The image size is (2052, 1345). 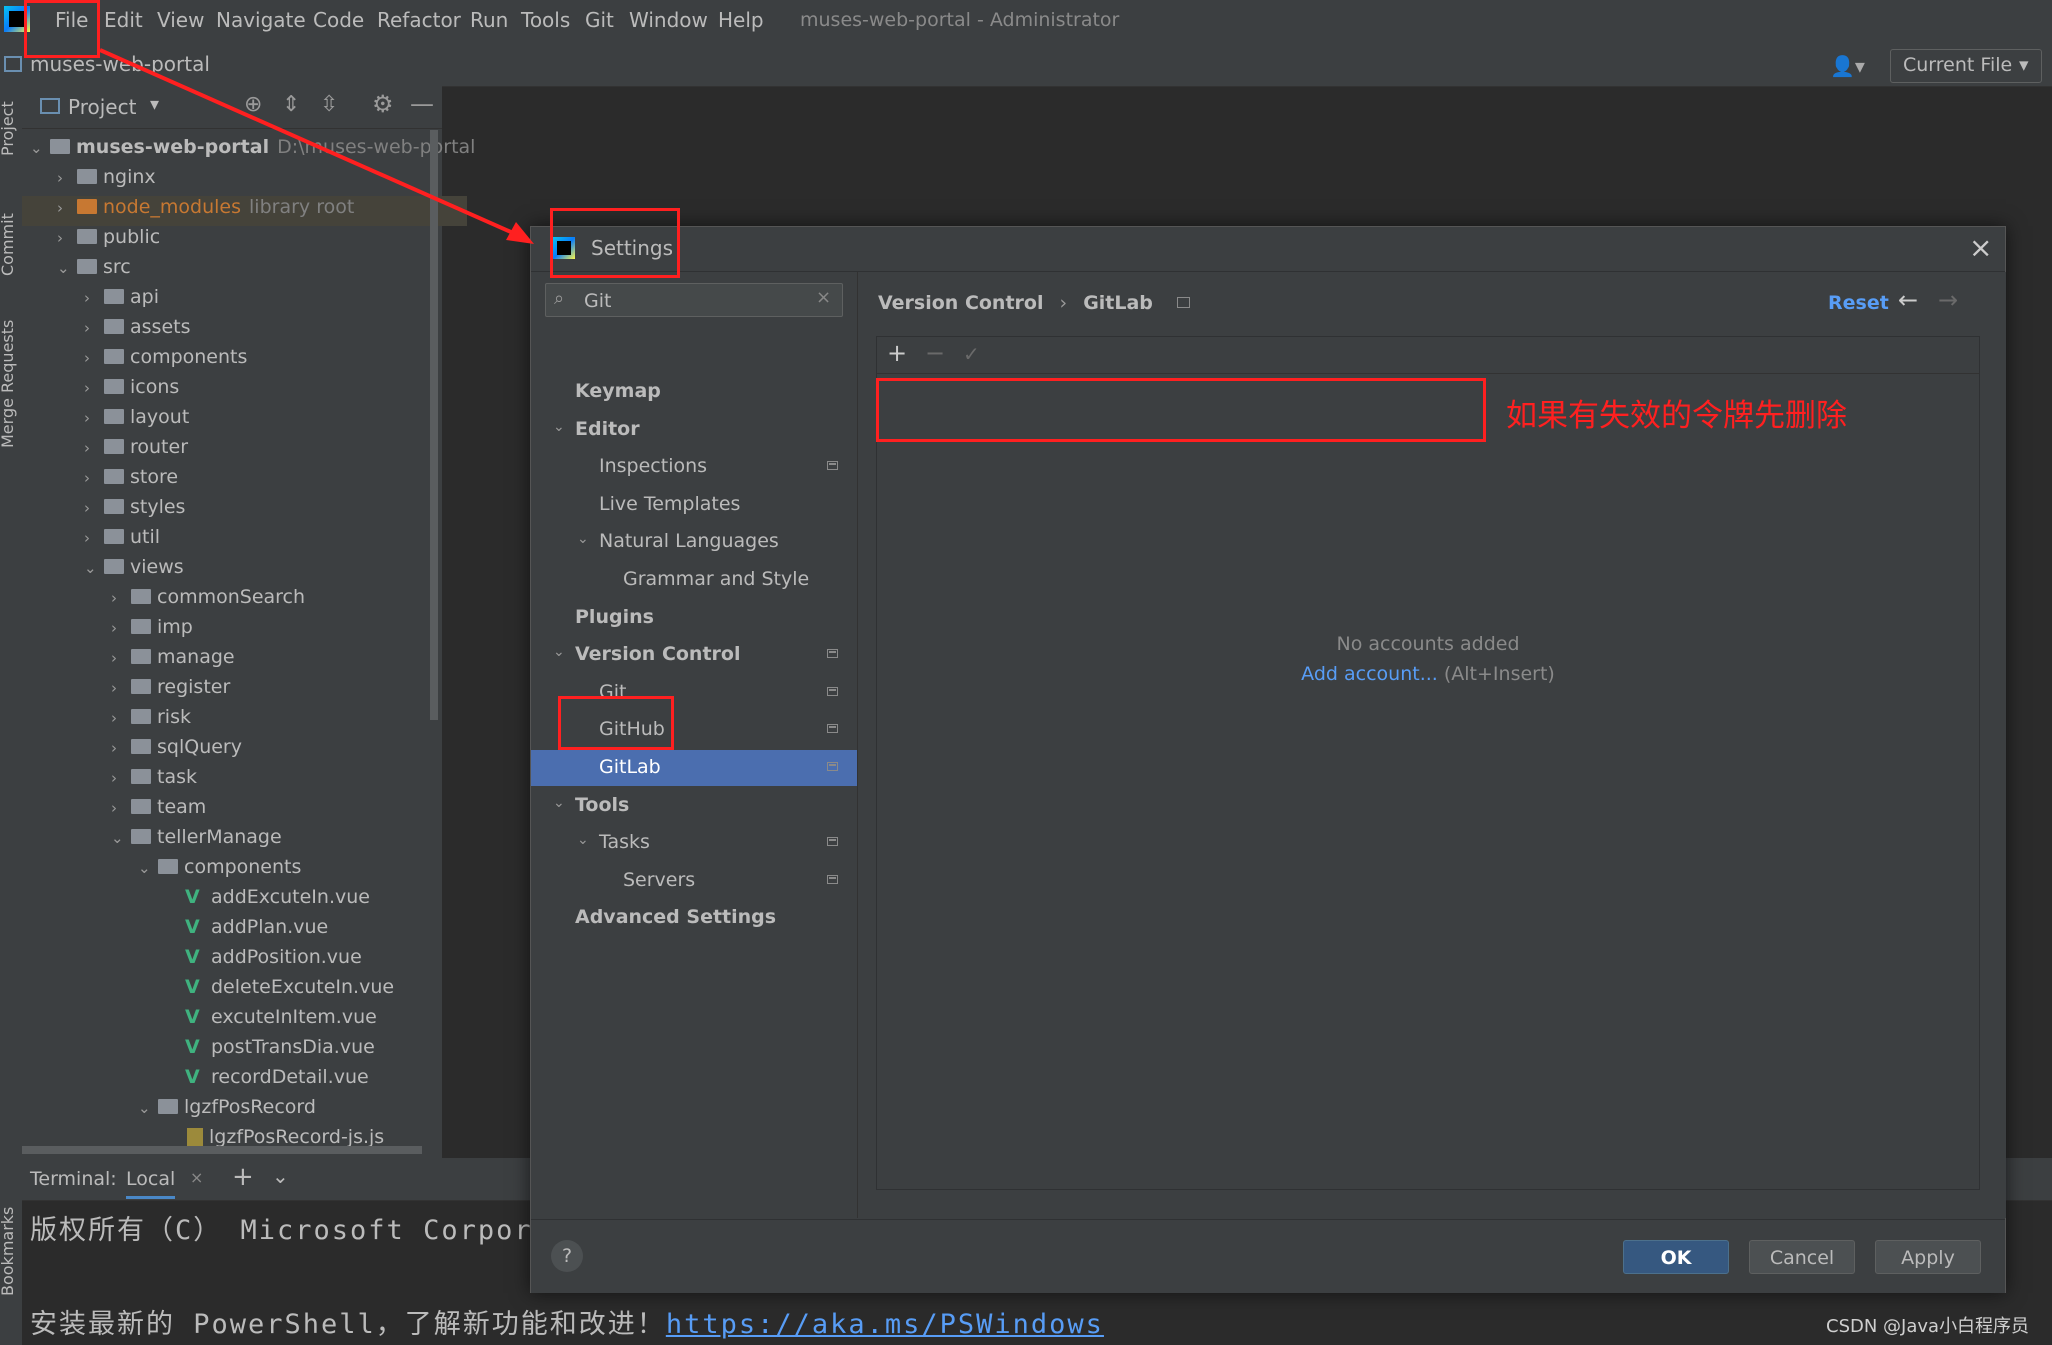 I want to click on annotation-arrow, so click(x=316, y=146).